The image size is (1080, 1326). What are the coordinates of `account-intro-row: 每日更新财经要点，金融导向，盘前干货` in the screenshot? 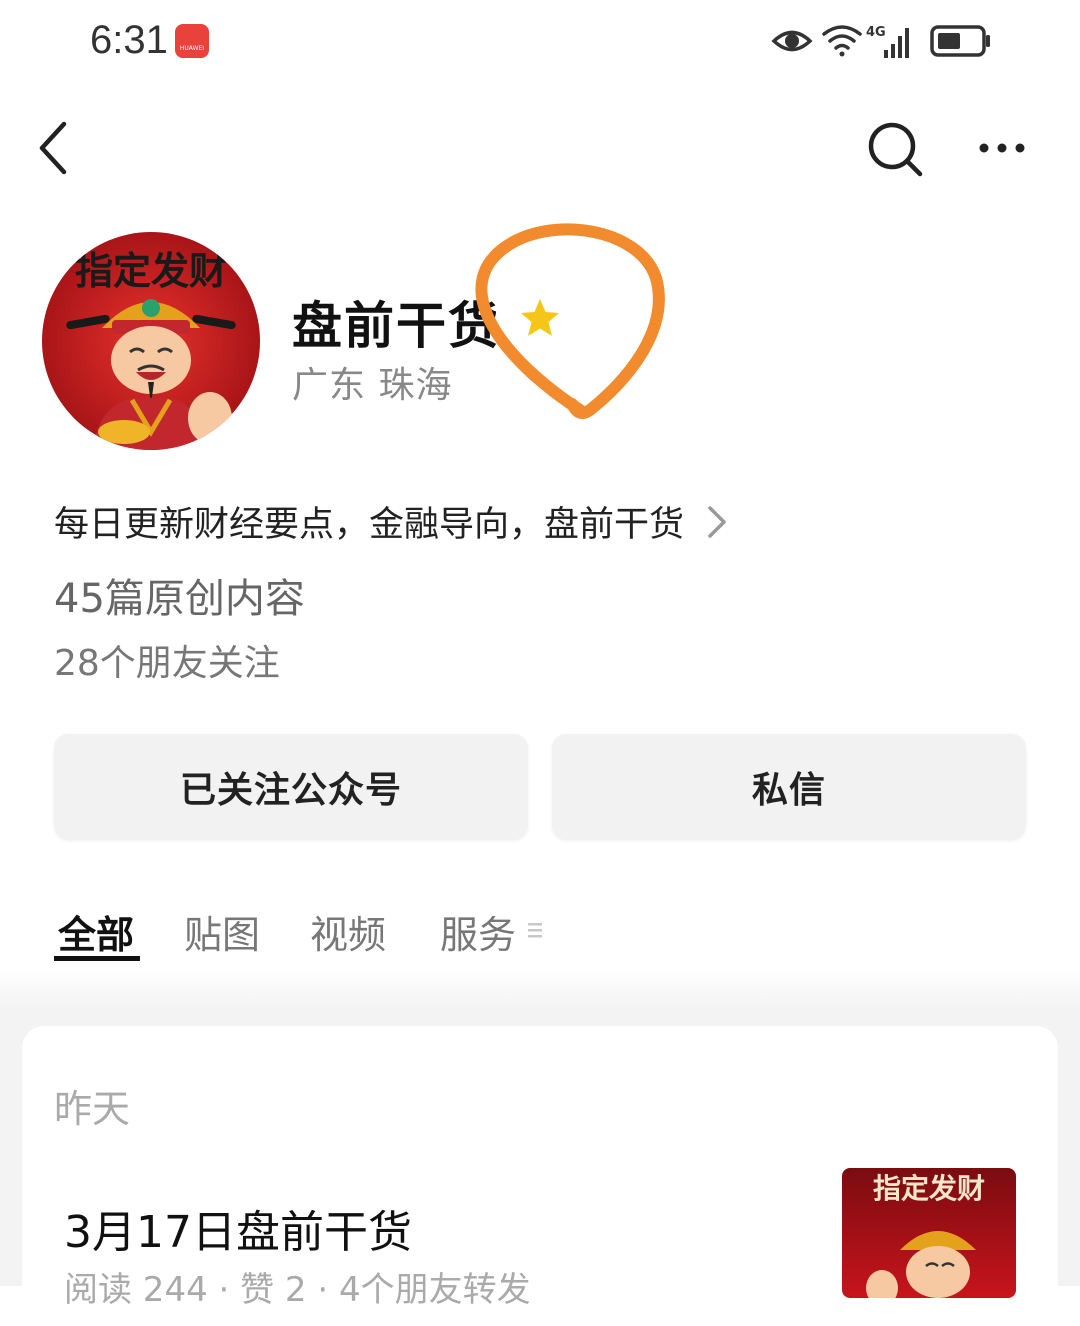 It's located at (393, 521).